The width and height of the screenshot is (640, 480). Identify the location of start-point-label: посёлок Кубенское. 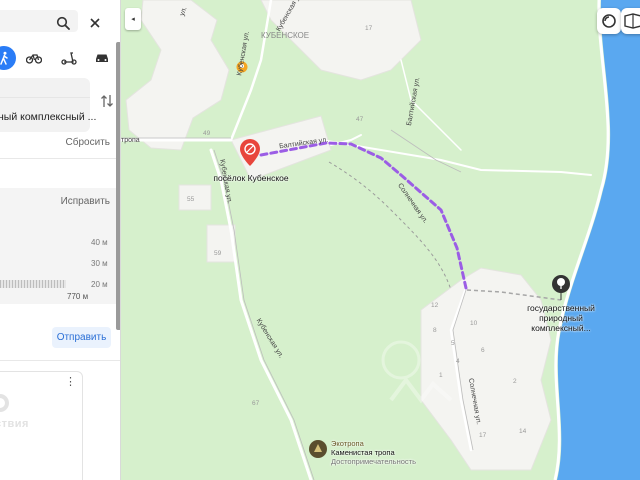
(251, 178).